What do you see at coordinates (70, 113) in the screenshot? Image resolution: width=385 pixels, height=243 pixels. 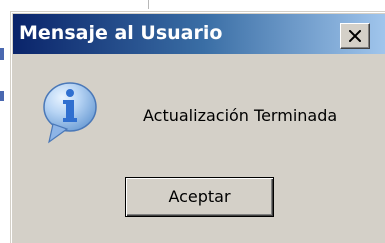 I see `info-icon` at bounding box center [70, 113].